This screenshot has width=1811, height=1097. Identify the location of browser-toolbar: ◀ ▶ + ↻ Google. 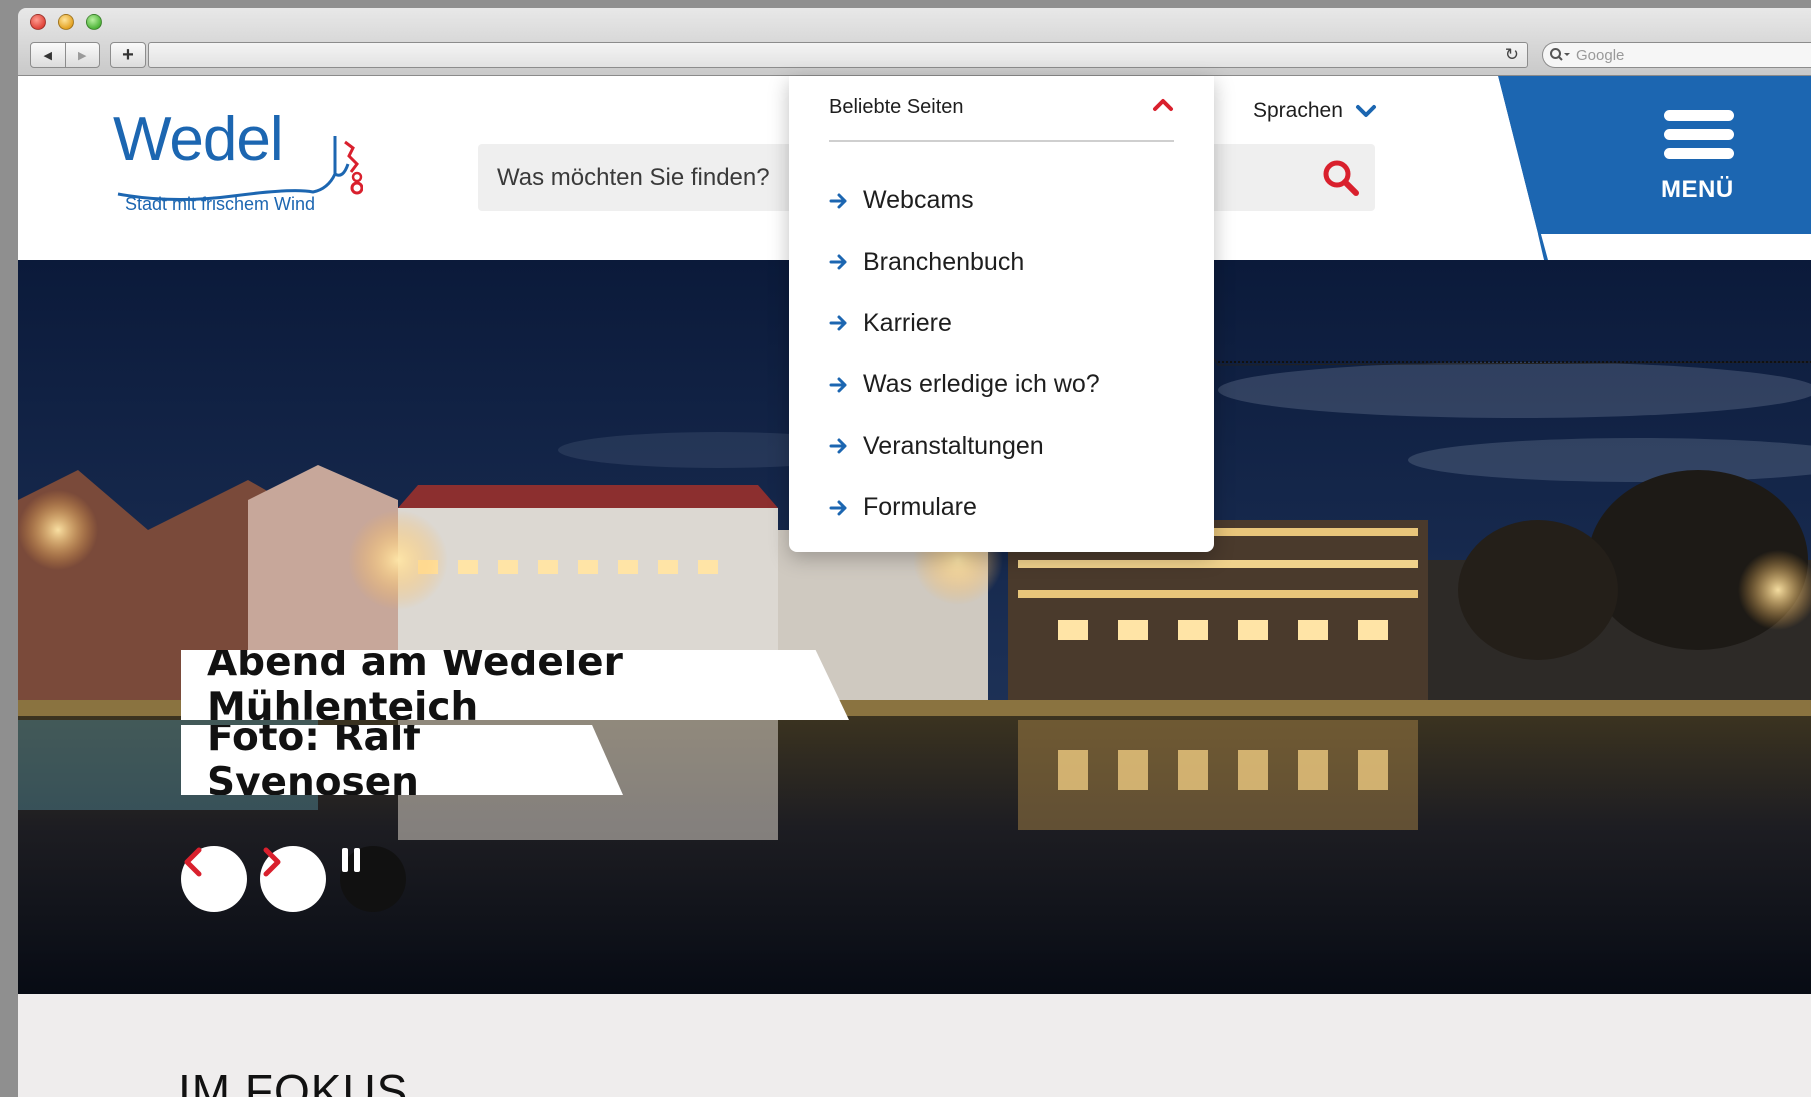
(914, 42).